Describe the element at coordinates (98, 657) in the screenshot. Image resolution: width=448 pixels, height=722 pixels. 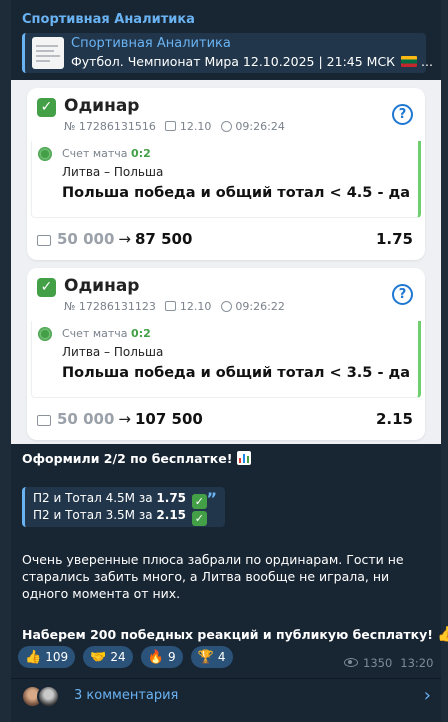
I see `handshake-icon: 🤝` at that location.